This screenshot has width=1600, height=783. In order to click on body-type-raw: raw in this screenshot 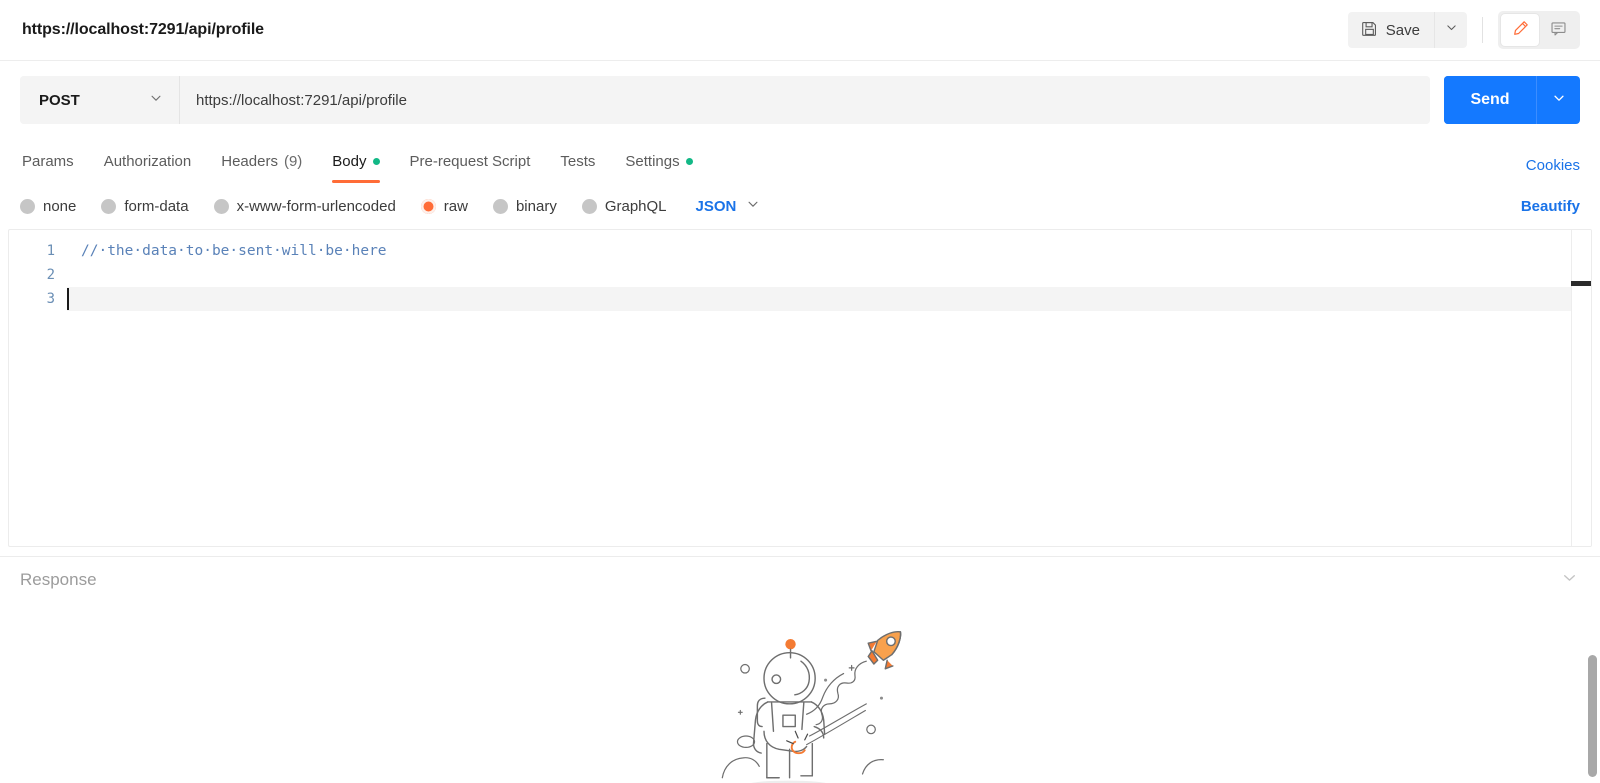, I will do `click(444, 206)`.